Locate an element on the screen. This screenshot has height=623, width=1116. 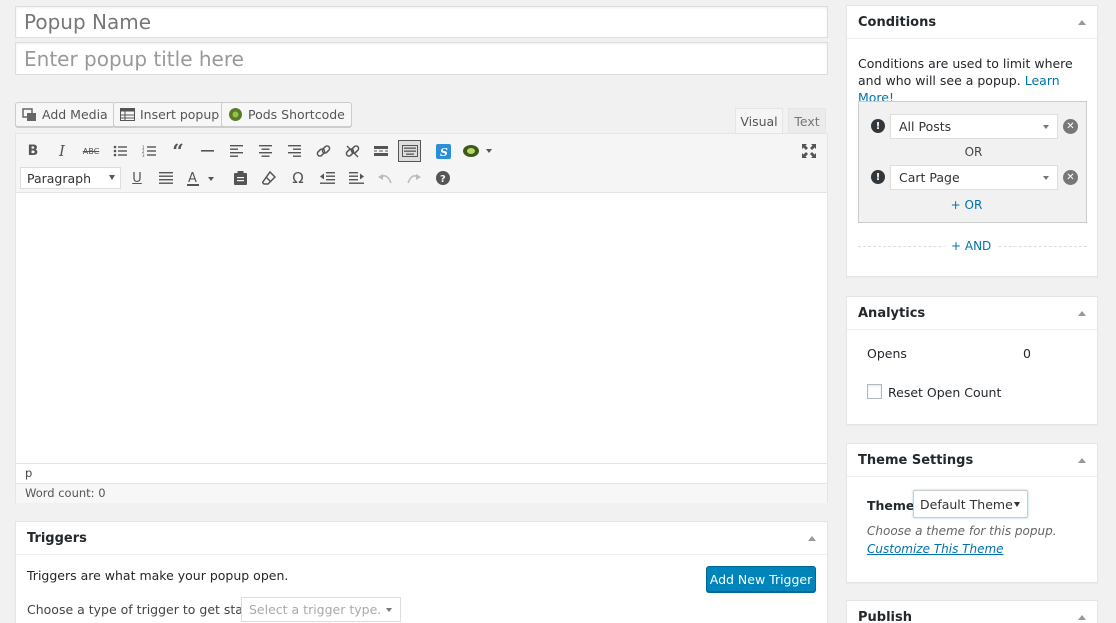
justify-icon is located at coordinates (166, 178).